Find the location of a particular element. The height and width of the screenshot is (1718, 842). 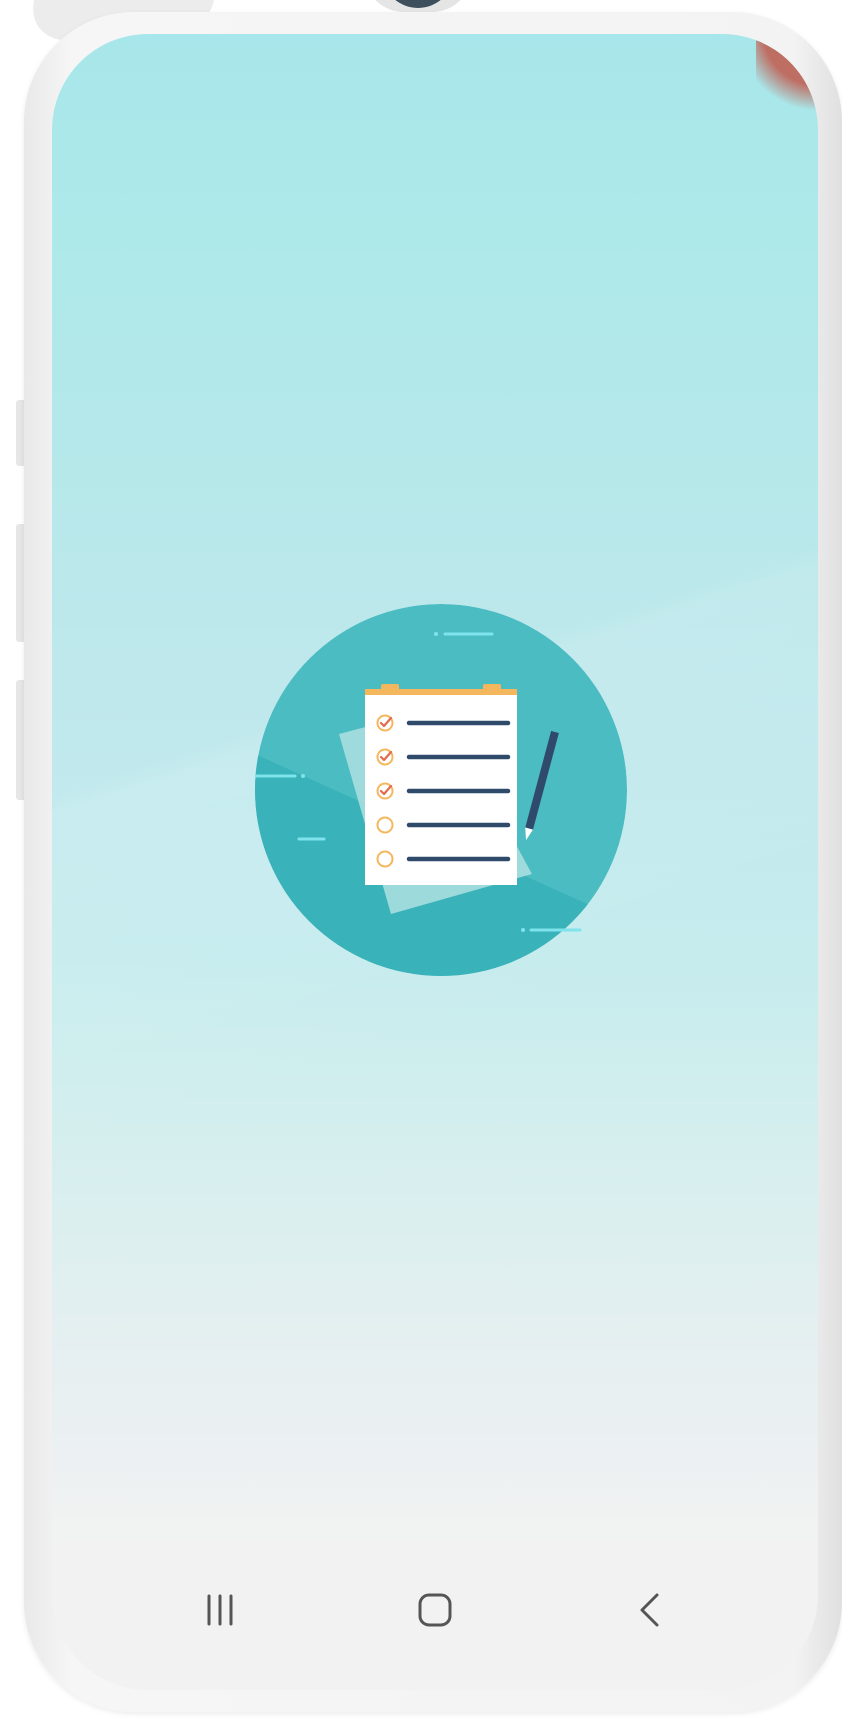

navigation-bar is located at coordinates (435, 1615).